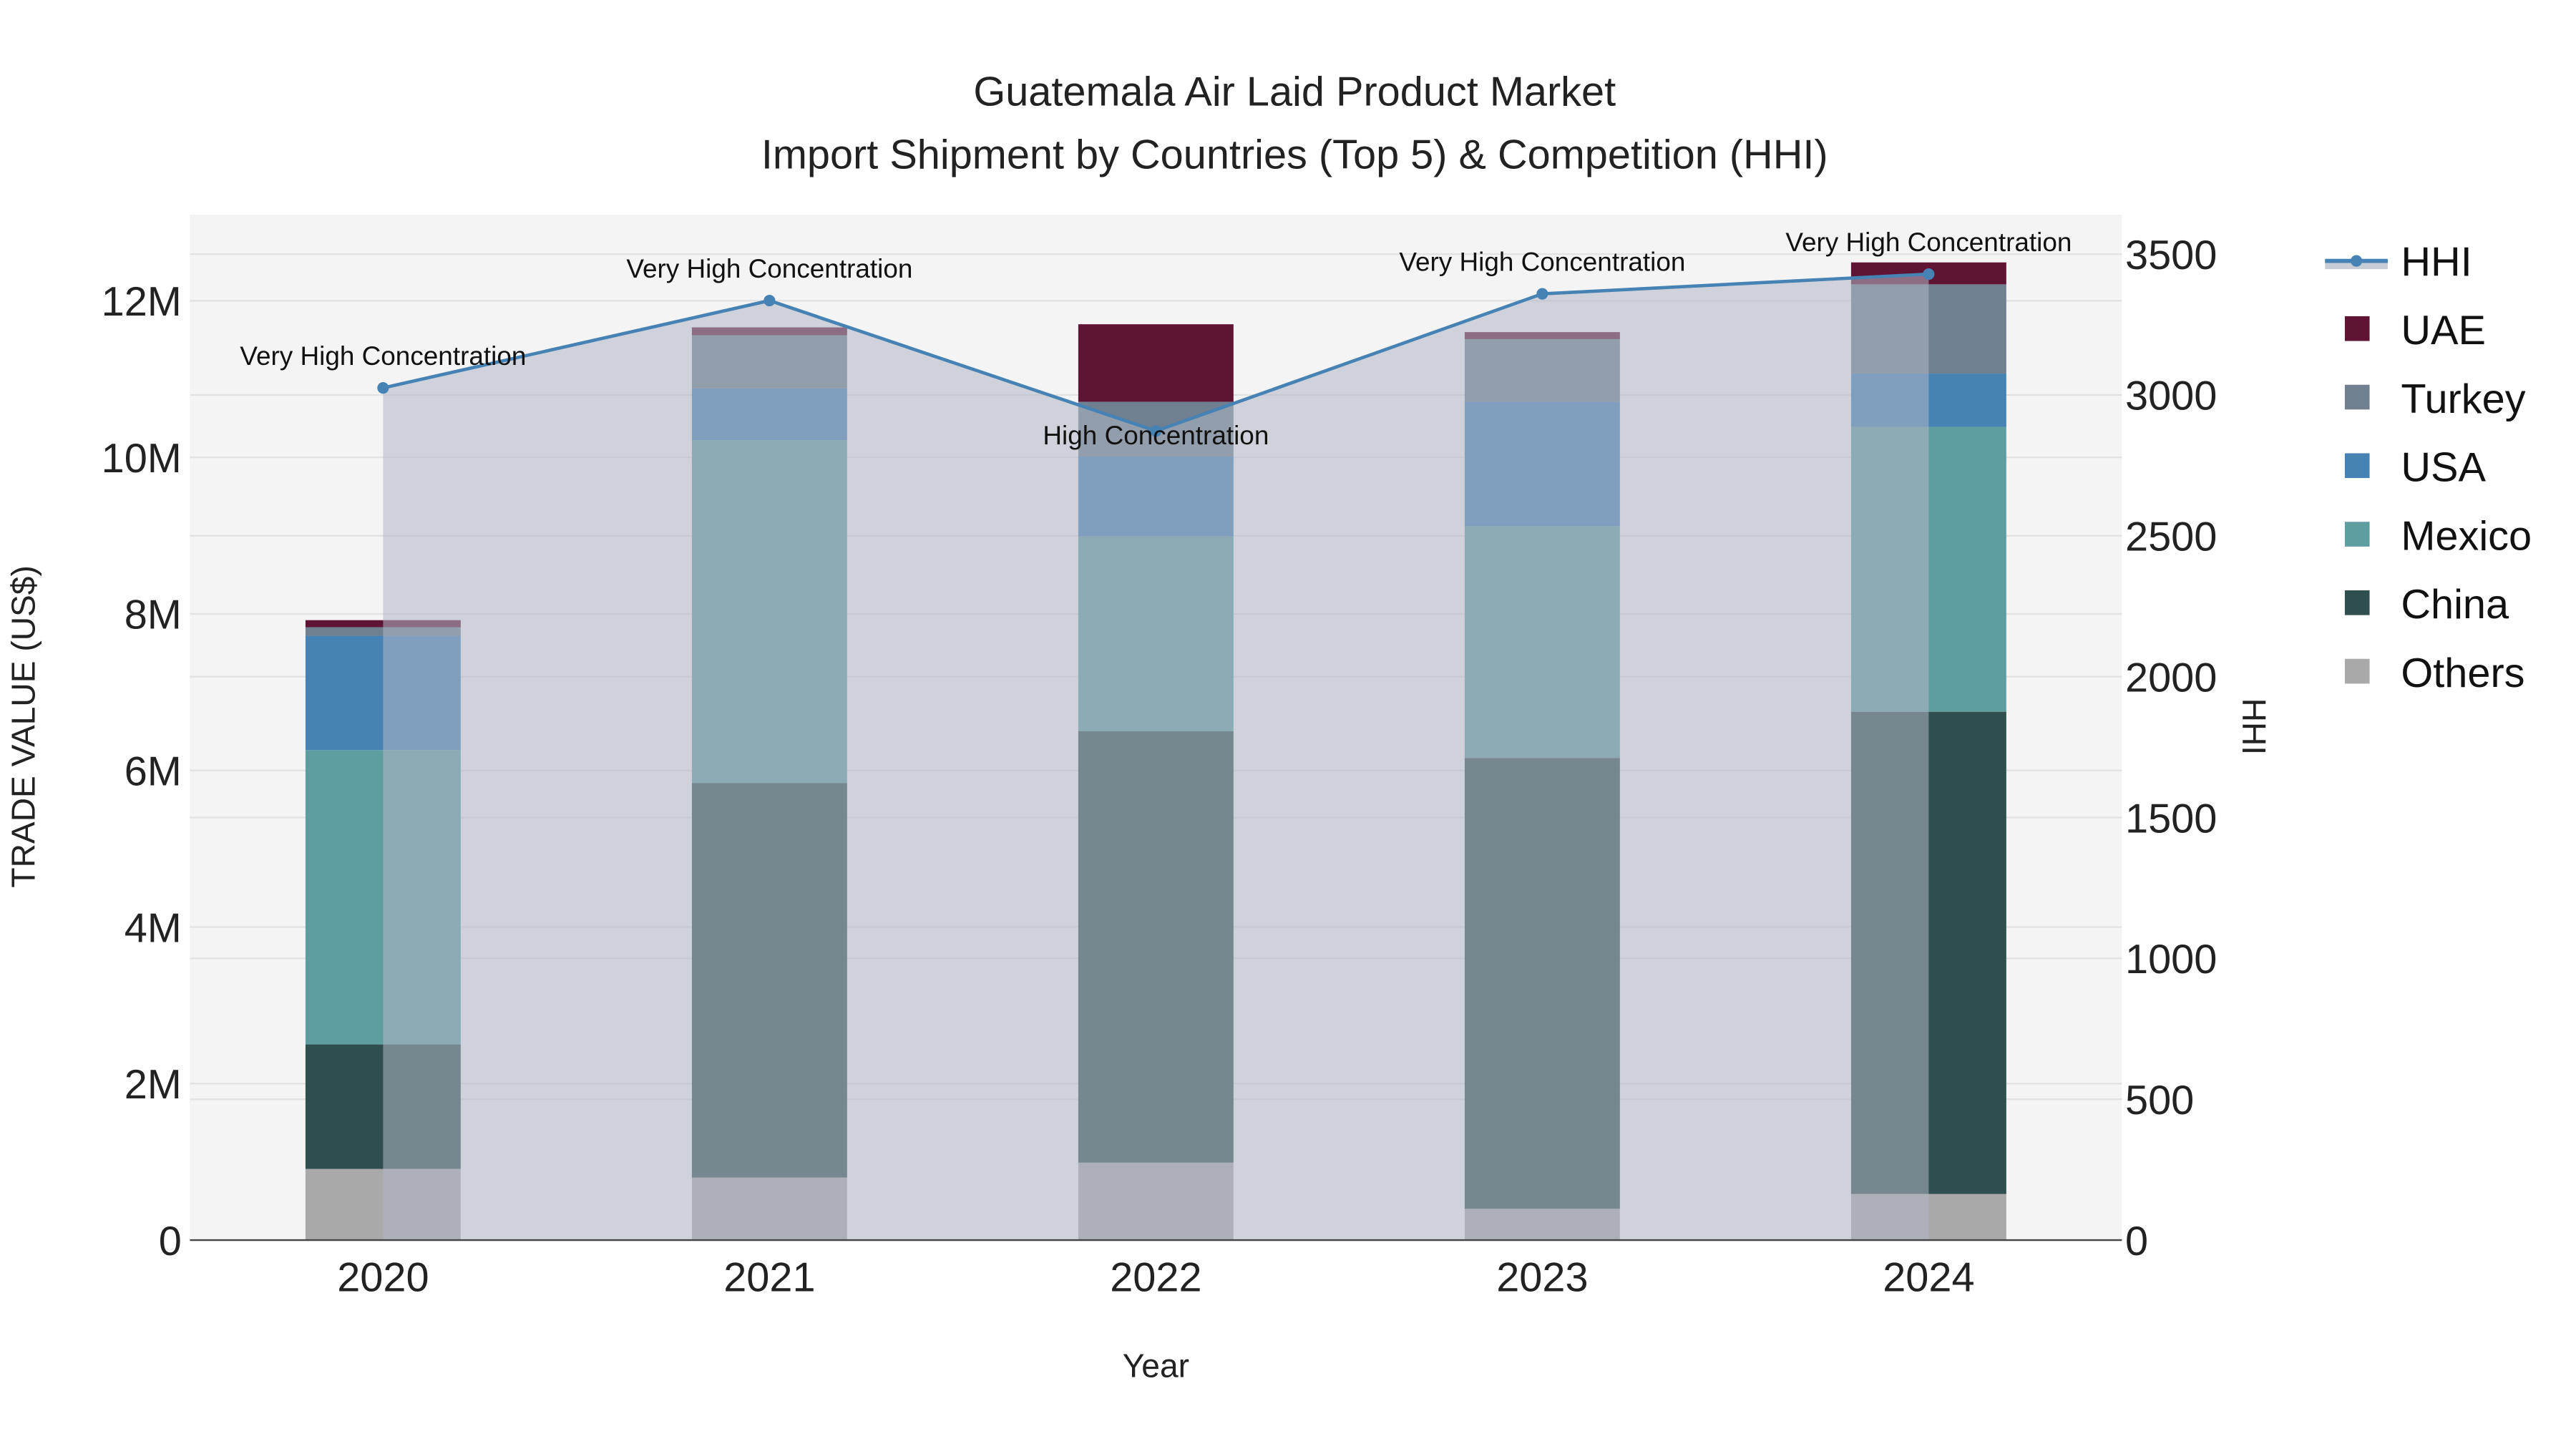 The height and width of the screenshot is (1449, 2576). I want to click on y-tick-label: 12M, so click(142, 302).